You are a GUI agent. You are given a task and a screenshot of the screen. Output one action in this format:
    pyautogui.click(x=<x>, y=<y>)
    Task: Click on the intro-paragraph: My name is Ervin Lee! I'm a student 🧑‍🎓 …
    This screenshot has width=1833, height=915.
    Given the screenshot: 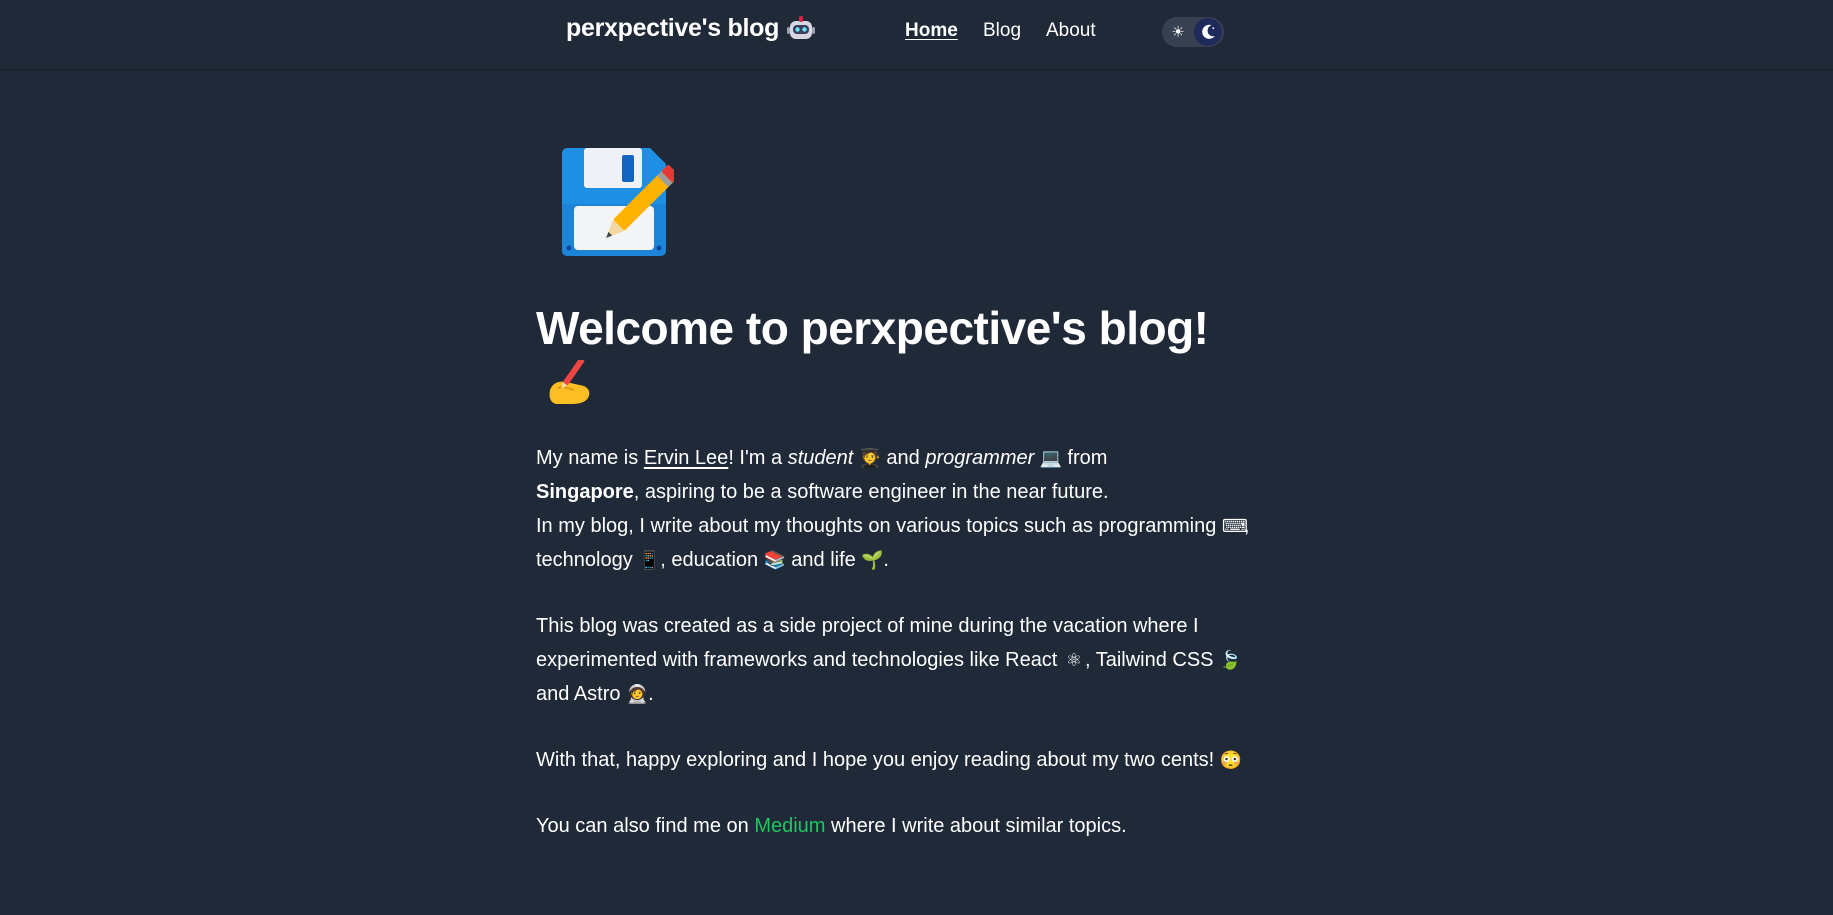 What is the action you would take?
    pyautogui.click(x=896, y=509)
    